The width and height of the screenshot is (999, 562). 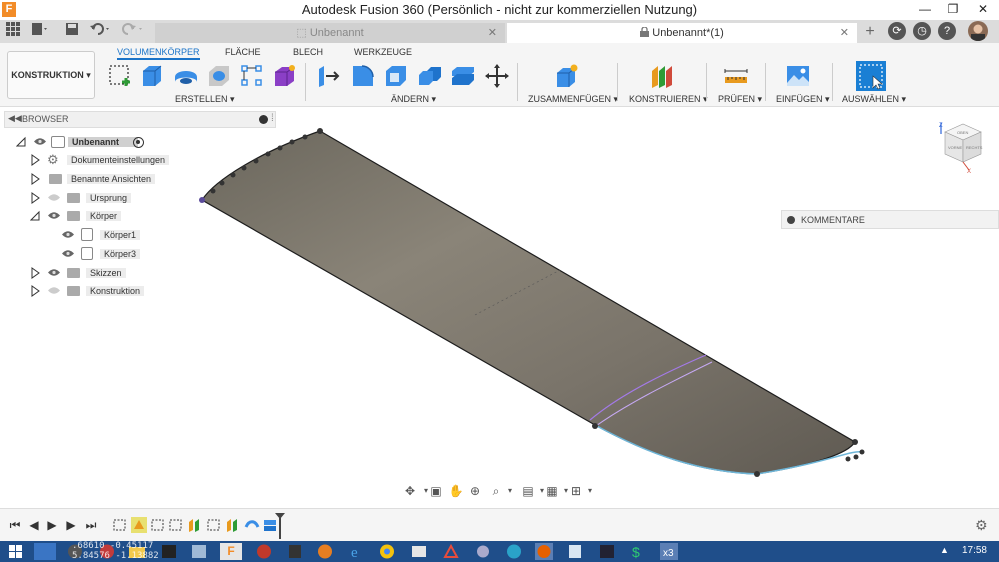 I want to click on timeline-marker-icon, so click(x=280, y=526).